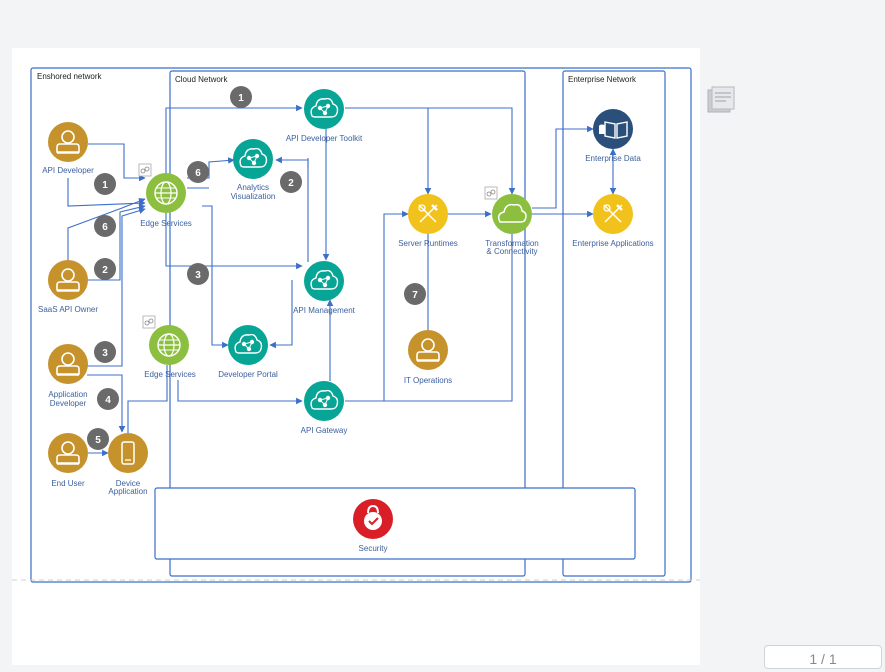  What do you see at coordinates (68, 403) in the screenshot?
I see `application-developer-label-2: Developer` at bounding box center [68, 403].